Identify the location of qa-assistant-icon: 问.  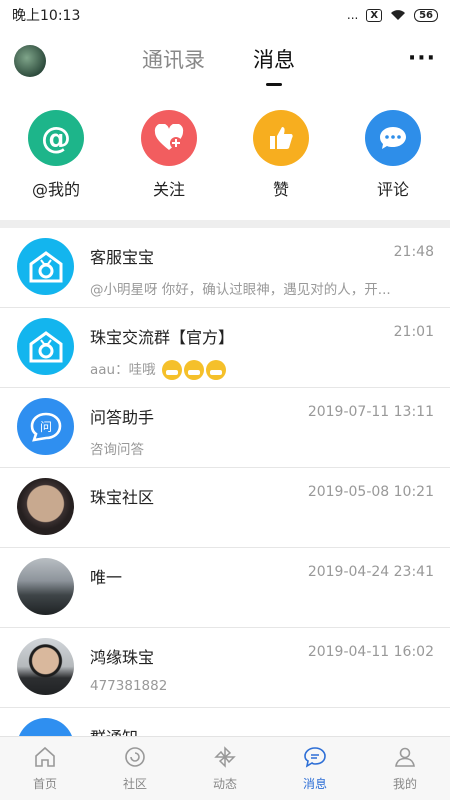
(45, 426).